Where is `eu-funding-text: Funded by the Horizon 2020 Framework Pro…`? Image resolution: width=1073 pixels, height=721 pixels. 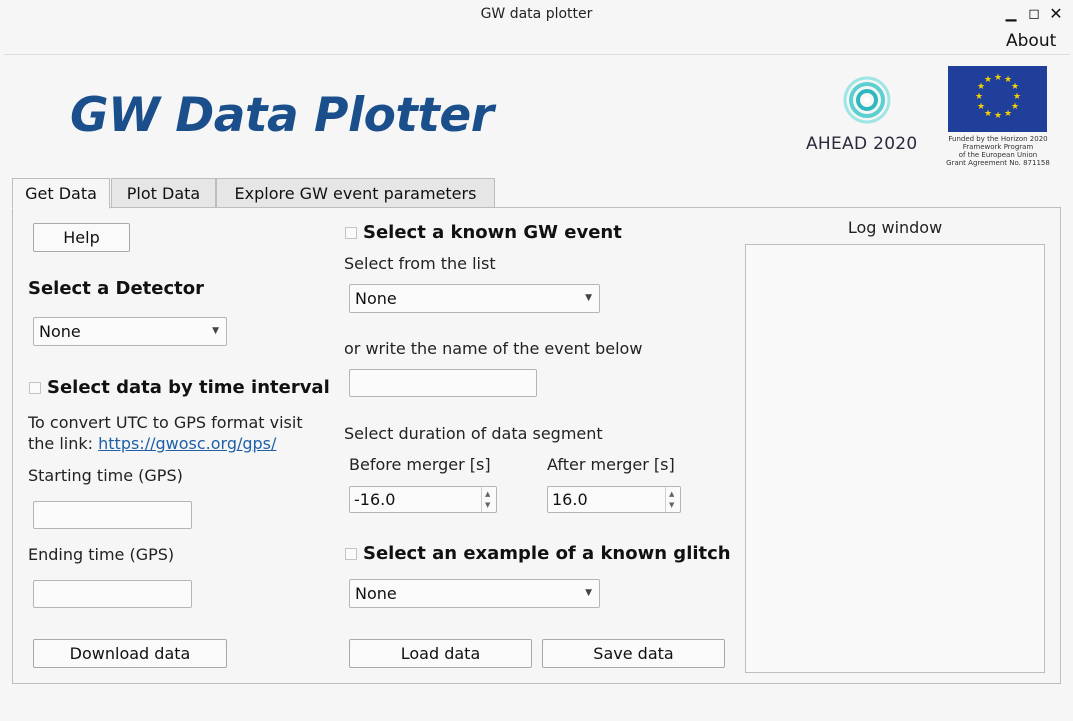 eu-funding-text: Funded by the Horizon 2020 Framework Pro… is located at coordinates (998, 151).